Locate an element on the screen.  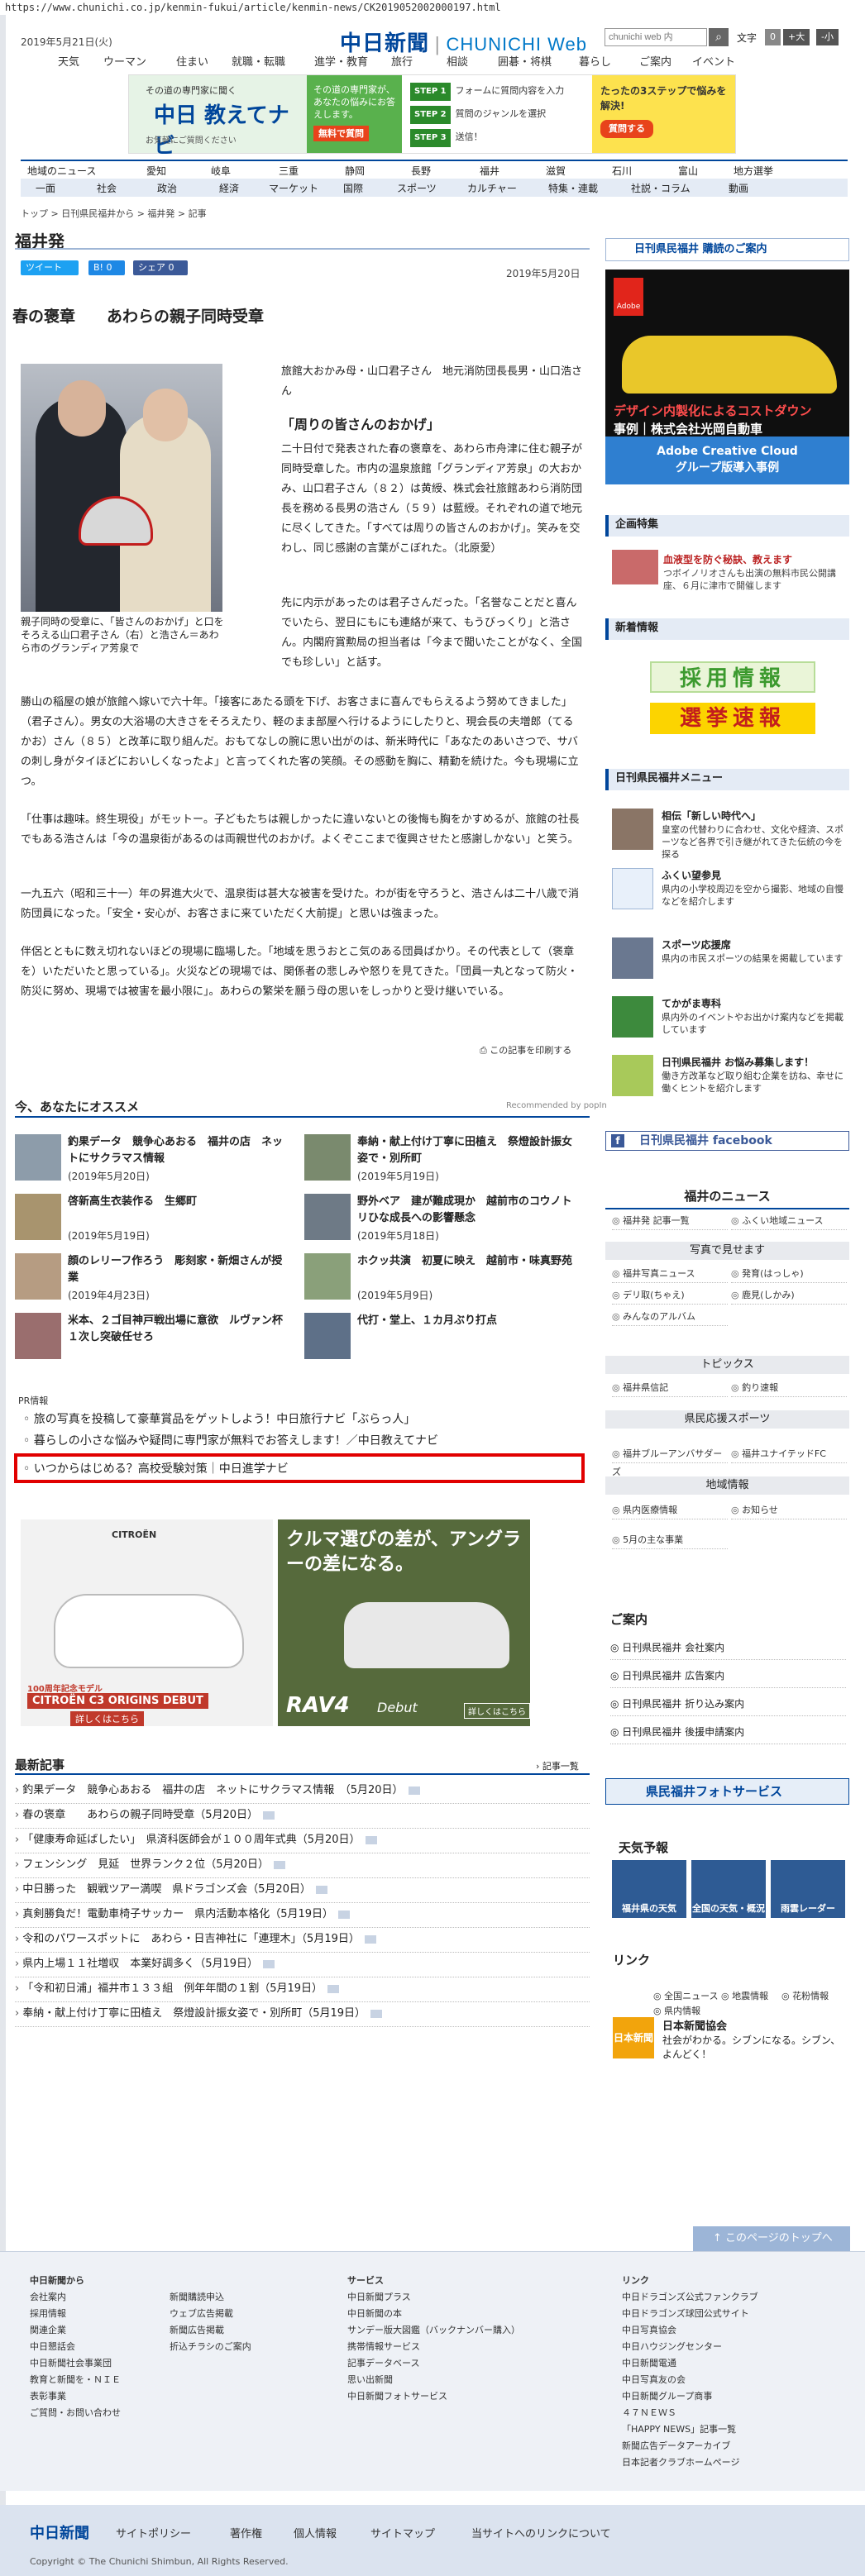
topnav-item: ご案内 is located at coordinates (655, 61).